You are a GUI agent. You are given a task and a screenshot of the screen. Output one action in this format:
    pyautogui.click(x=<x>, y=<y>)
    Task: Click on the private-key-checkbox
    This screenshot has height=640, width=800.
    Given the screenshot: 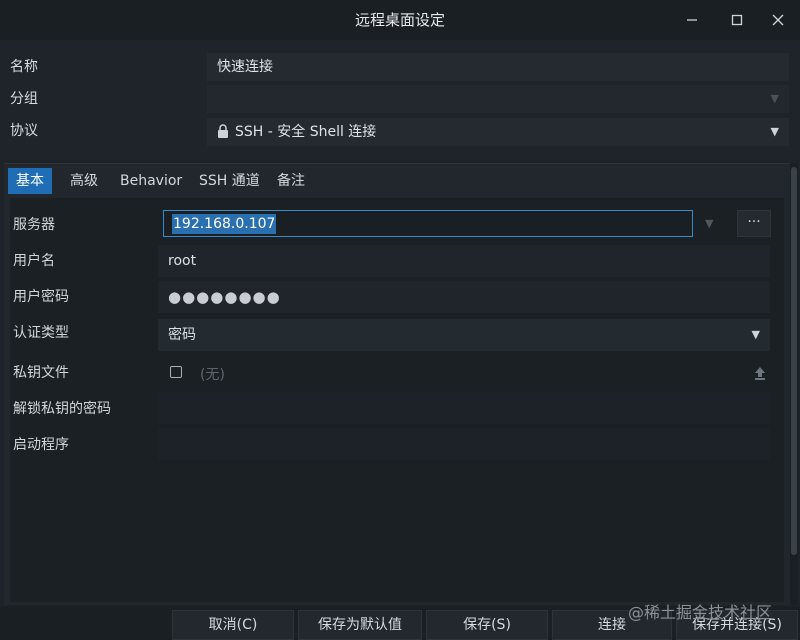 What is the action you would take?
    pyautogui.click(x=176, y=372)
    